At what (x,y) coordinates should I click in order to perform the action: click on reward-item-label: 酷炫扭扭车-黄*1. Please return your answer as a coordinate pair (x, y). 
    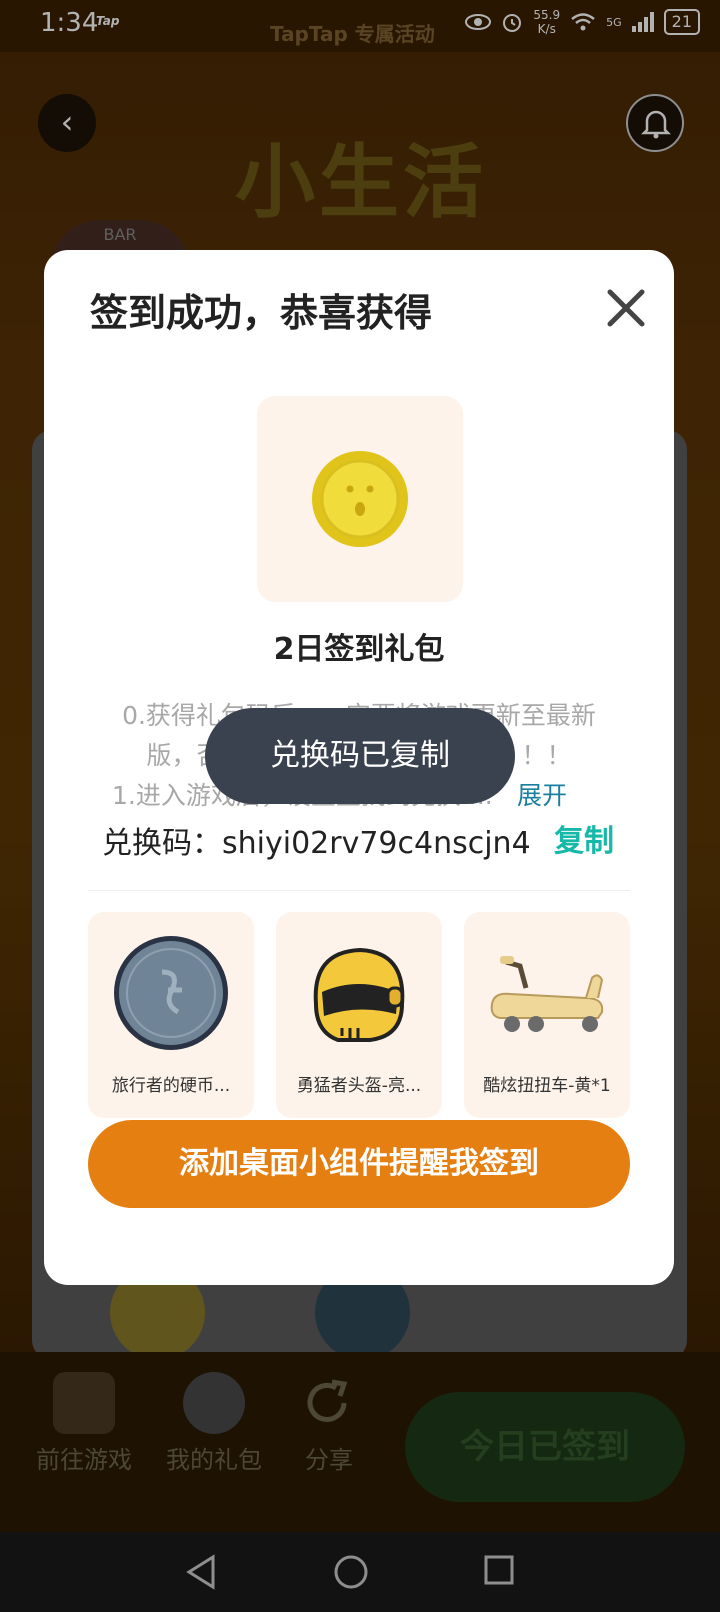
    Looking at the image, I should click on (547, 1086).